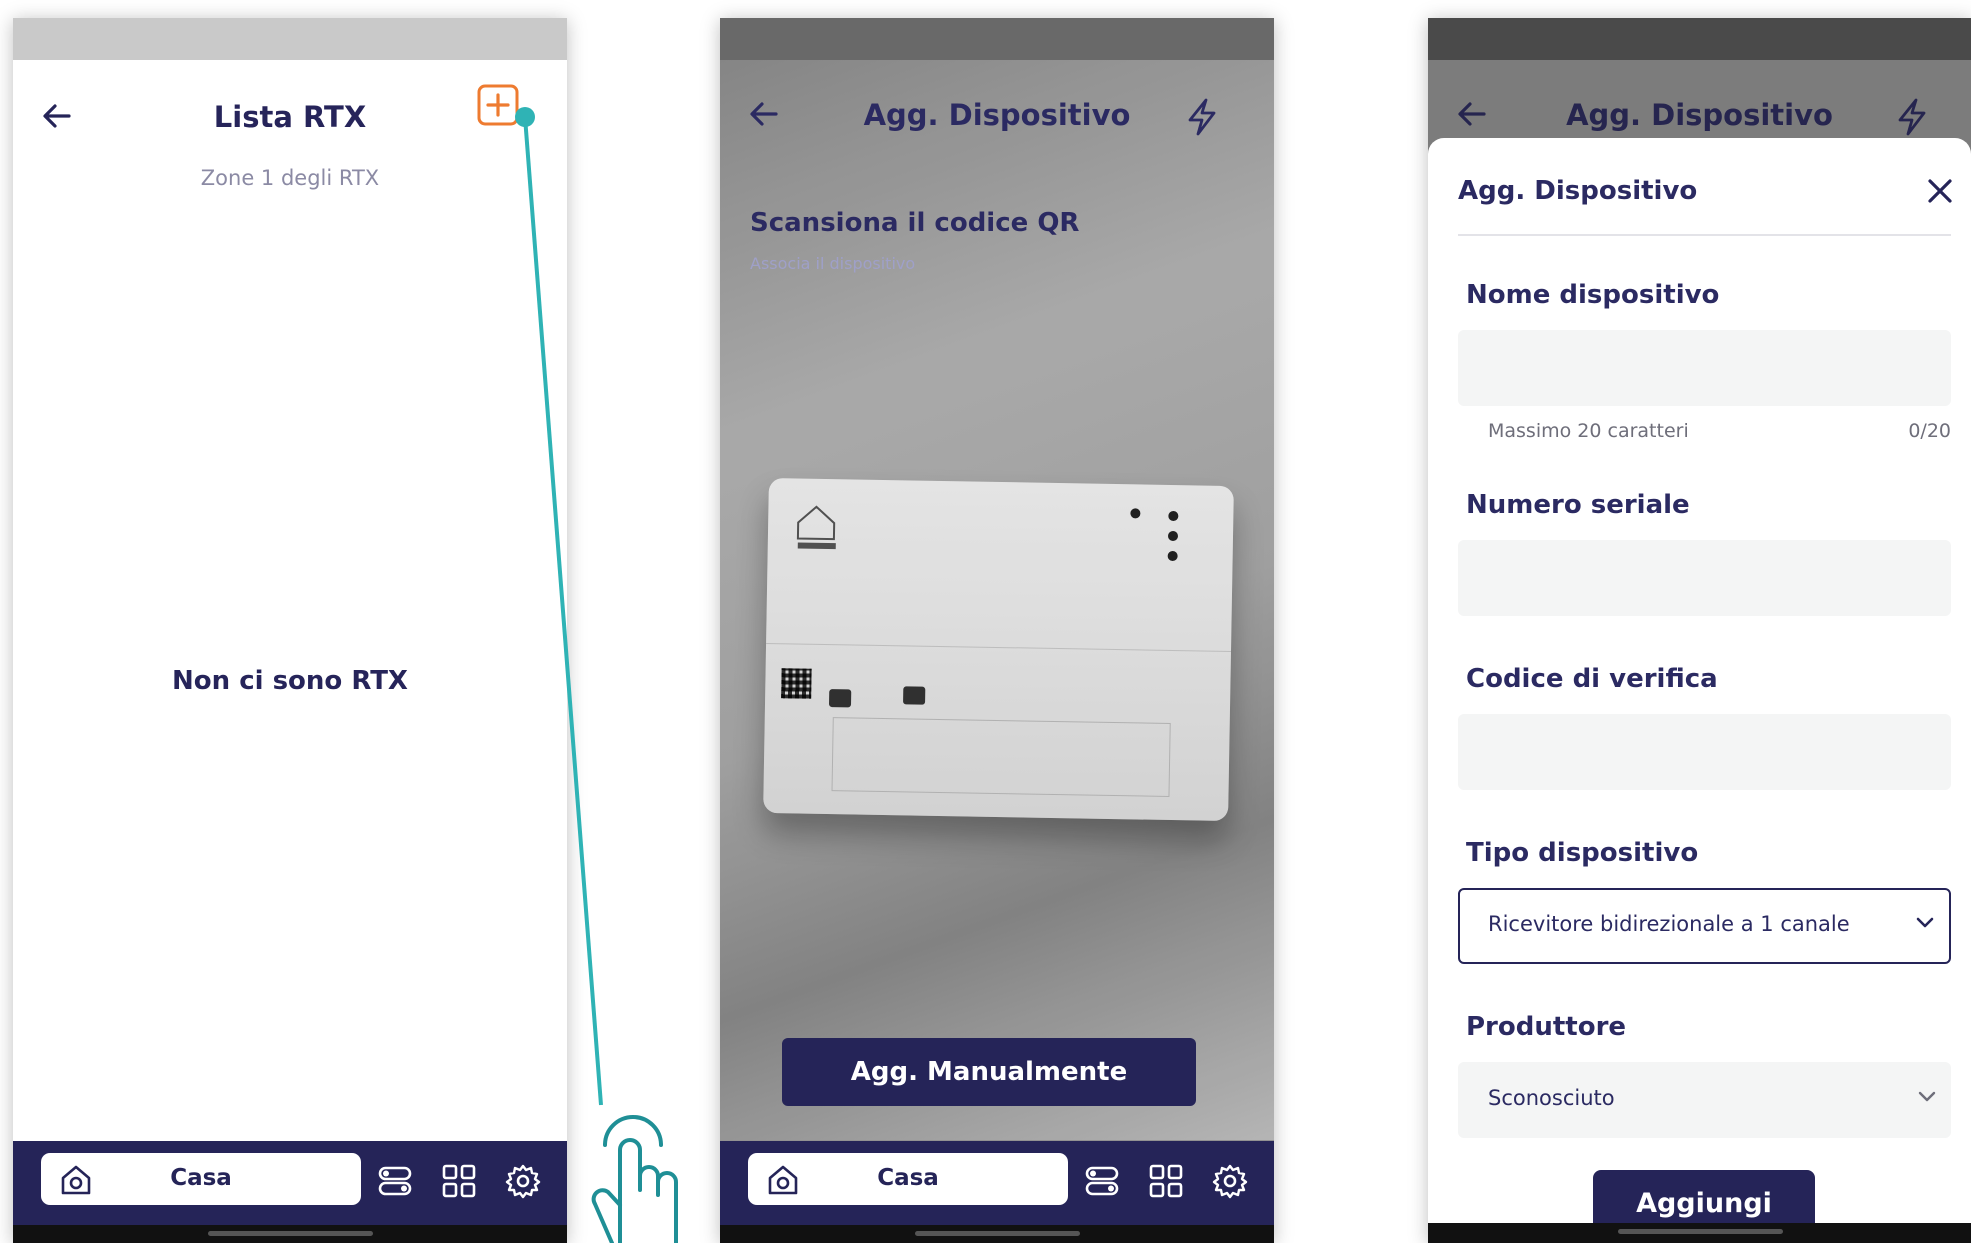 The image size is (1971, 1243). Describe the element at coordinates (634, 1179) in the screenshot. I see `tap-hand-icon` at that location.